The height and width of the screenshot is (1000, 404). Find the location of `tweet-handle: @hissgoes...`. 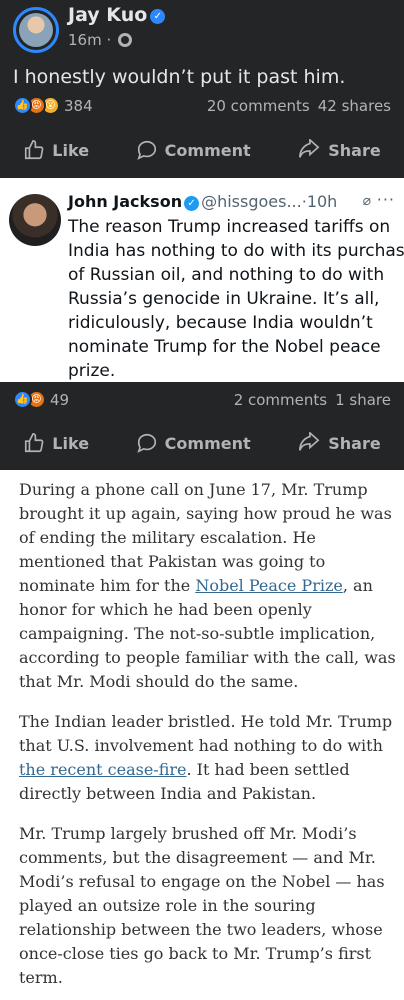

tweet-handle: @hissgoes... is located at coordinates (251, 201).